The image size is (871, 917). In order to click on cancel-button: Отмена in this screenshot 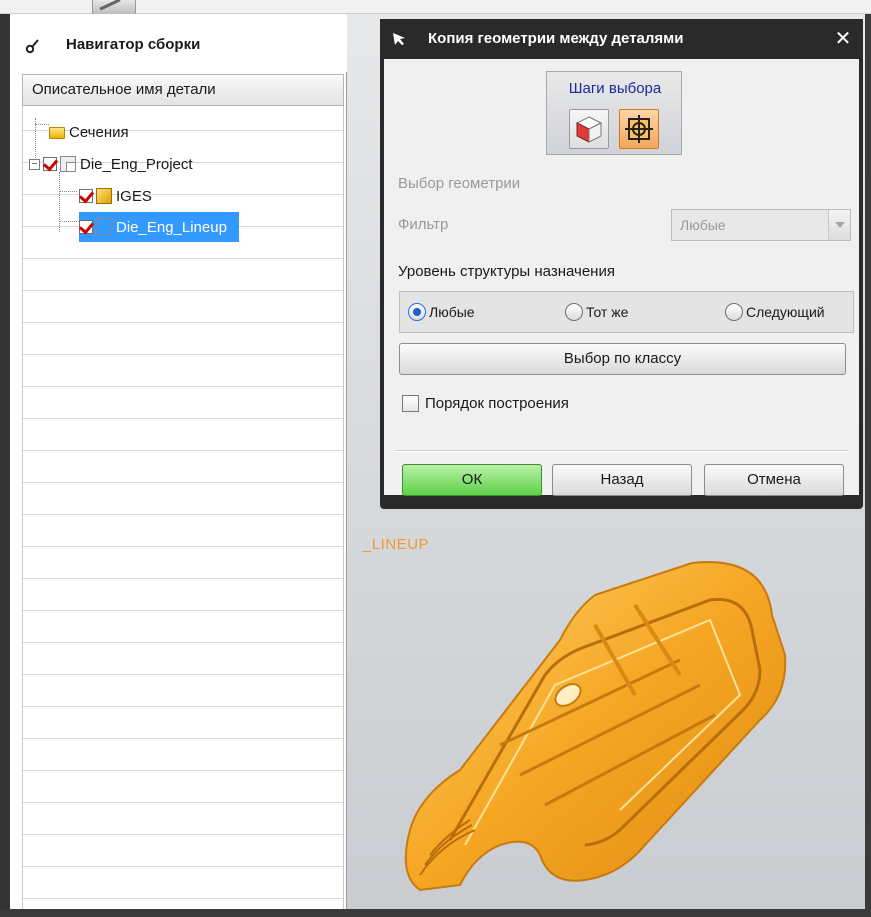, I will do `click(774, 480)`.